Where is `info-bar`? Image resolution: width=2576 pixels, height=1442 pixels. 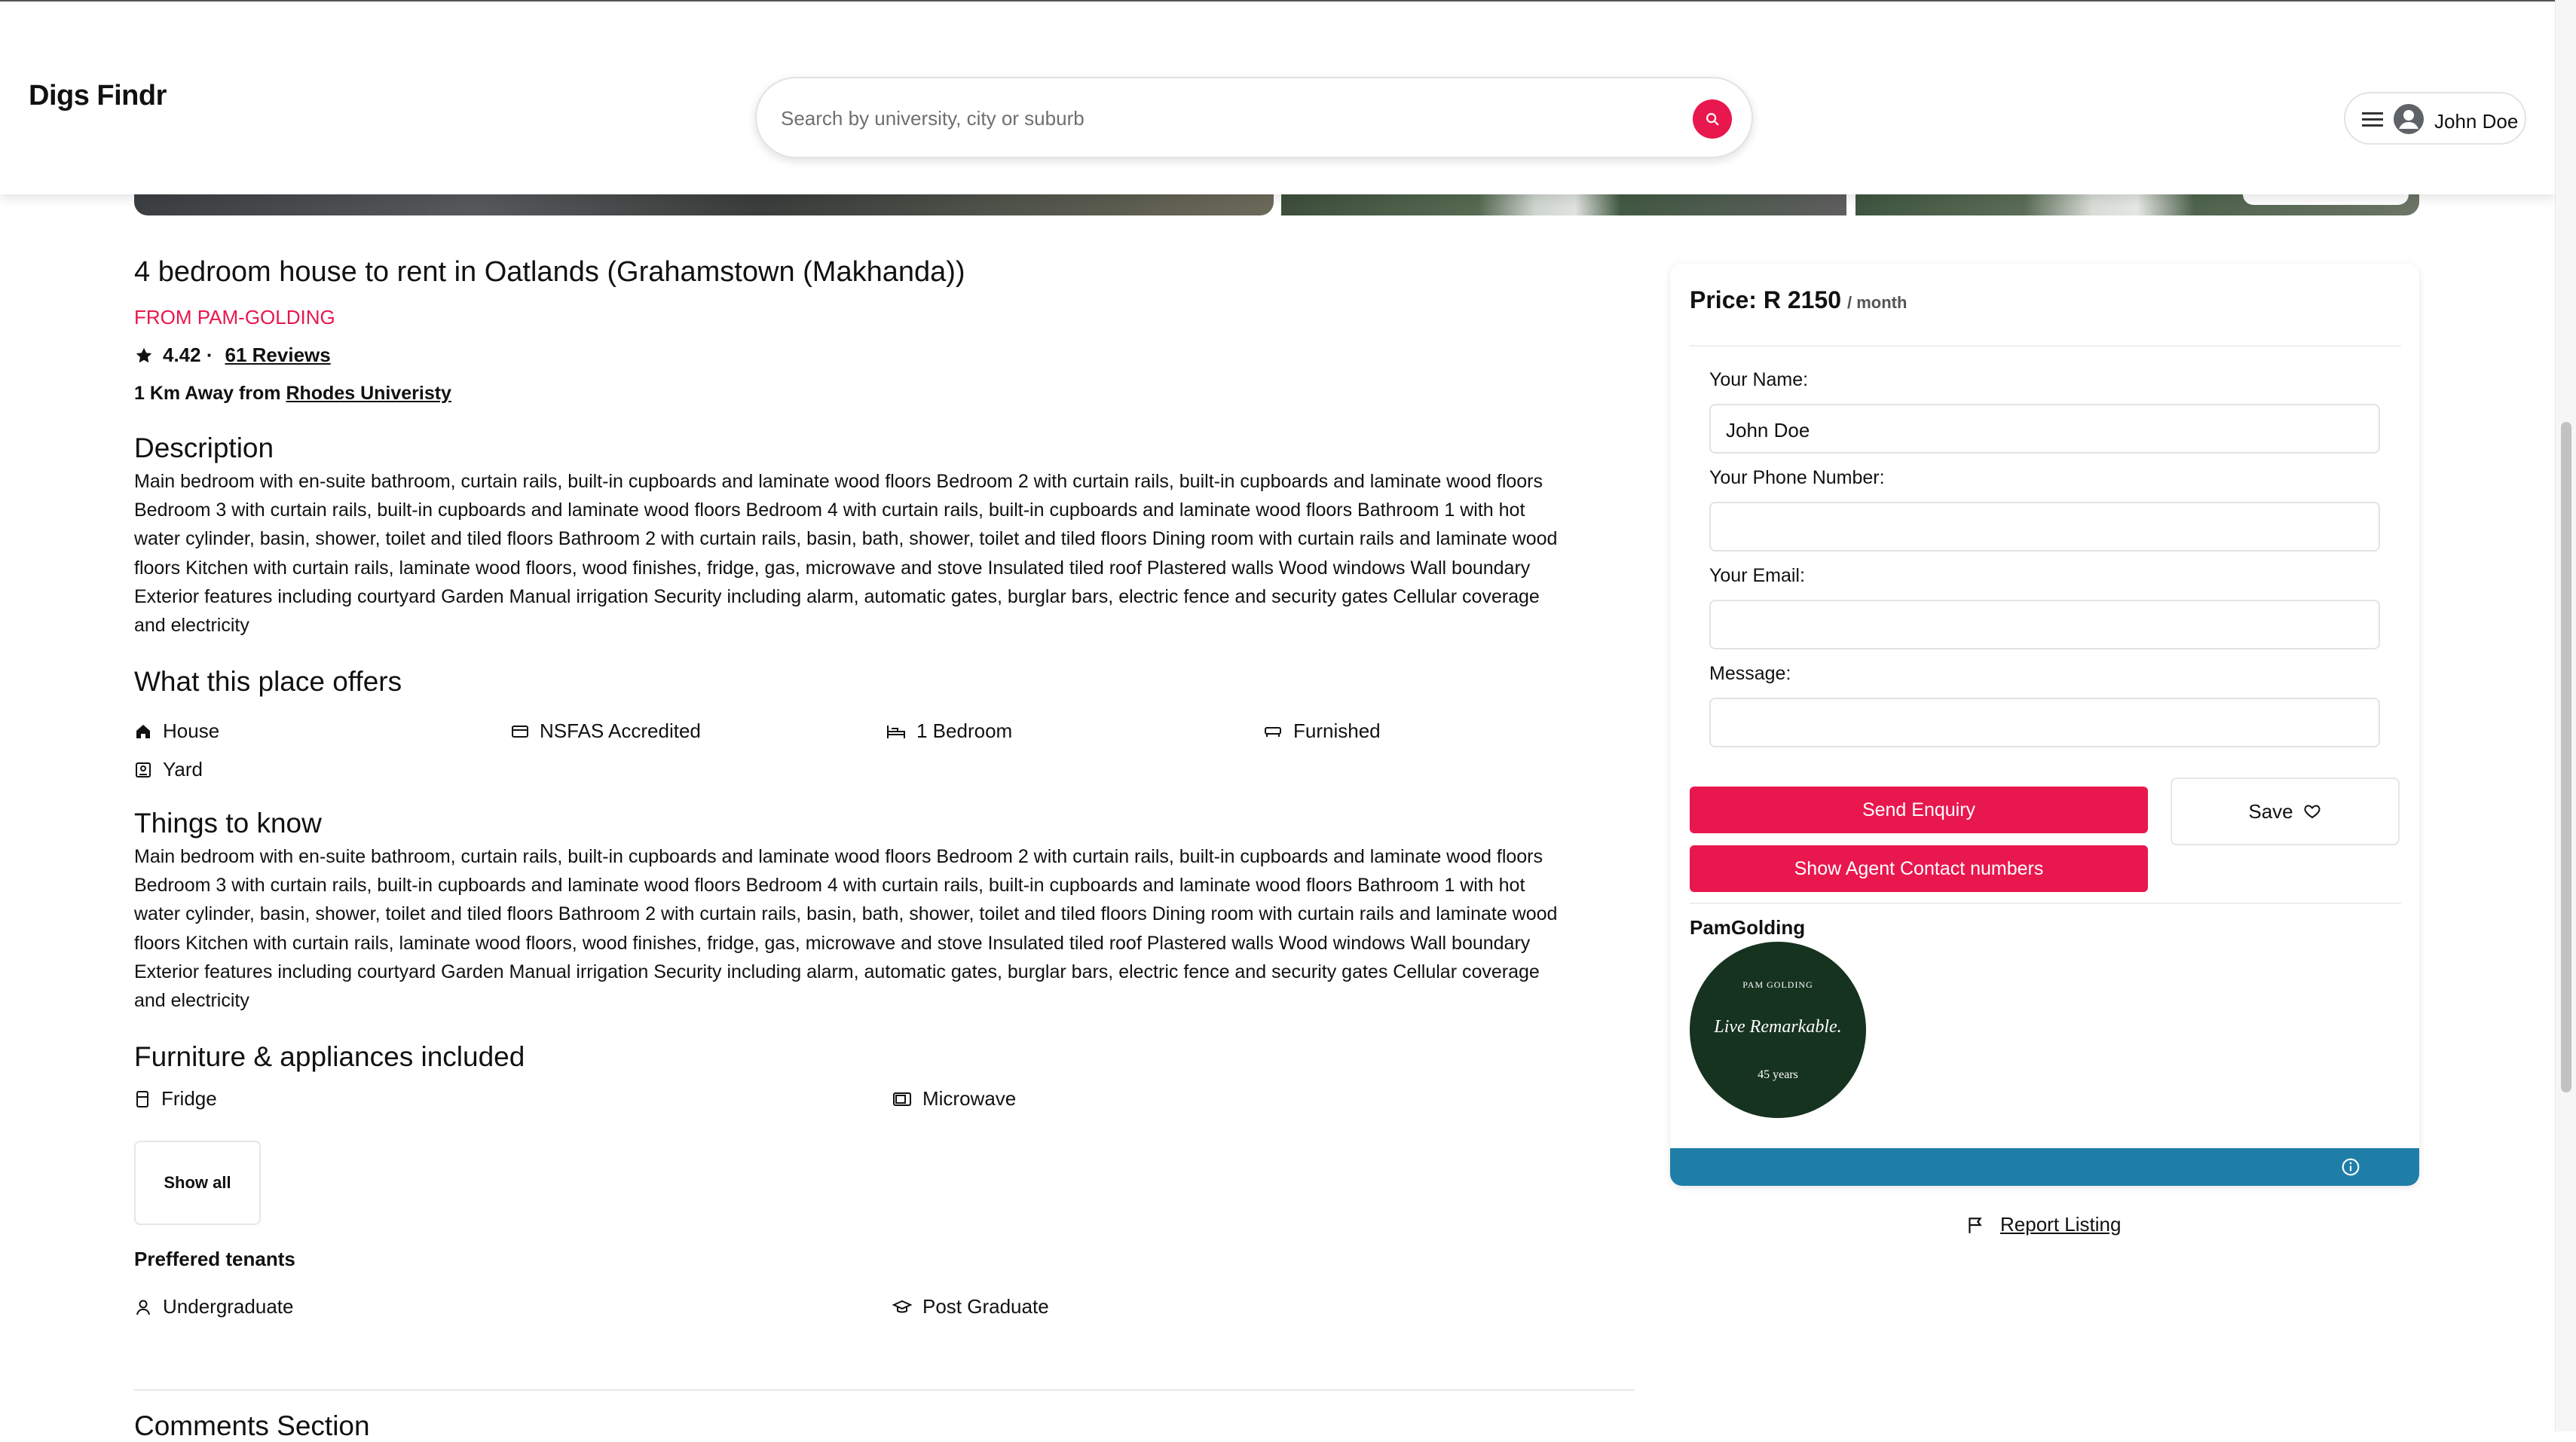
info-bar is located at coordinates (2044, 1167).